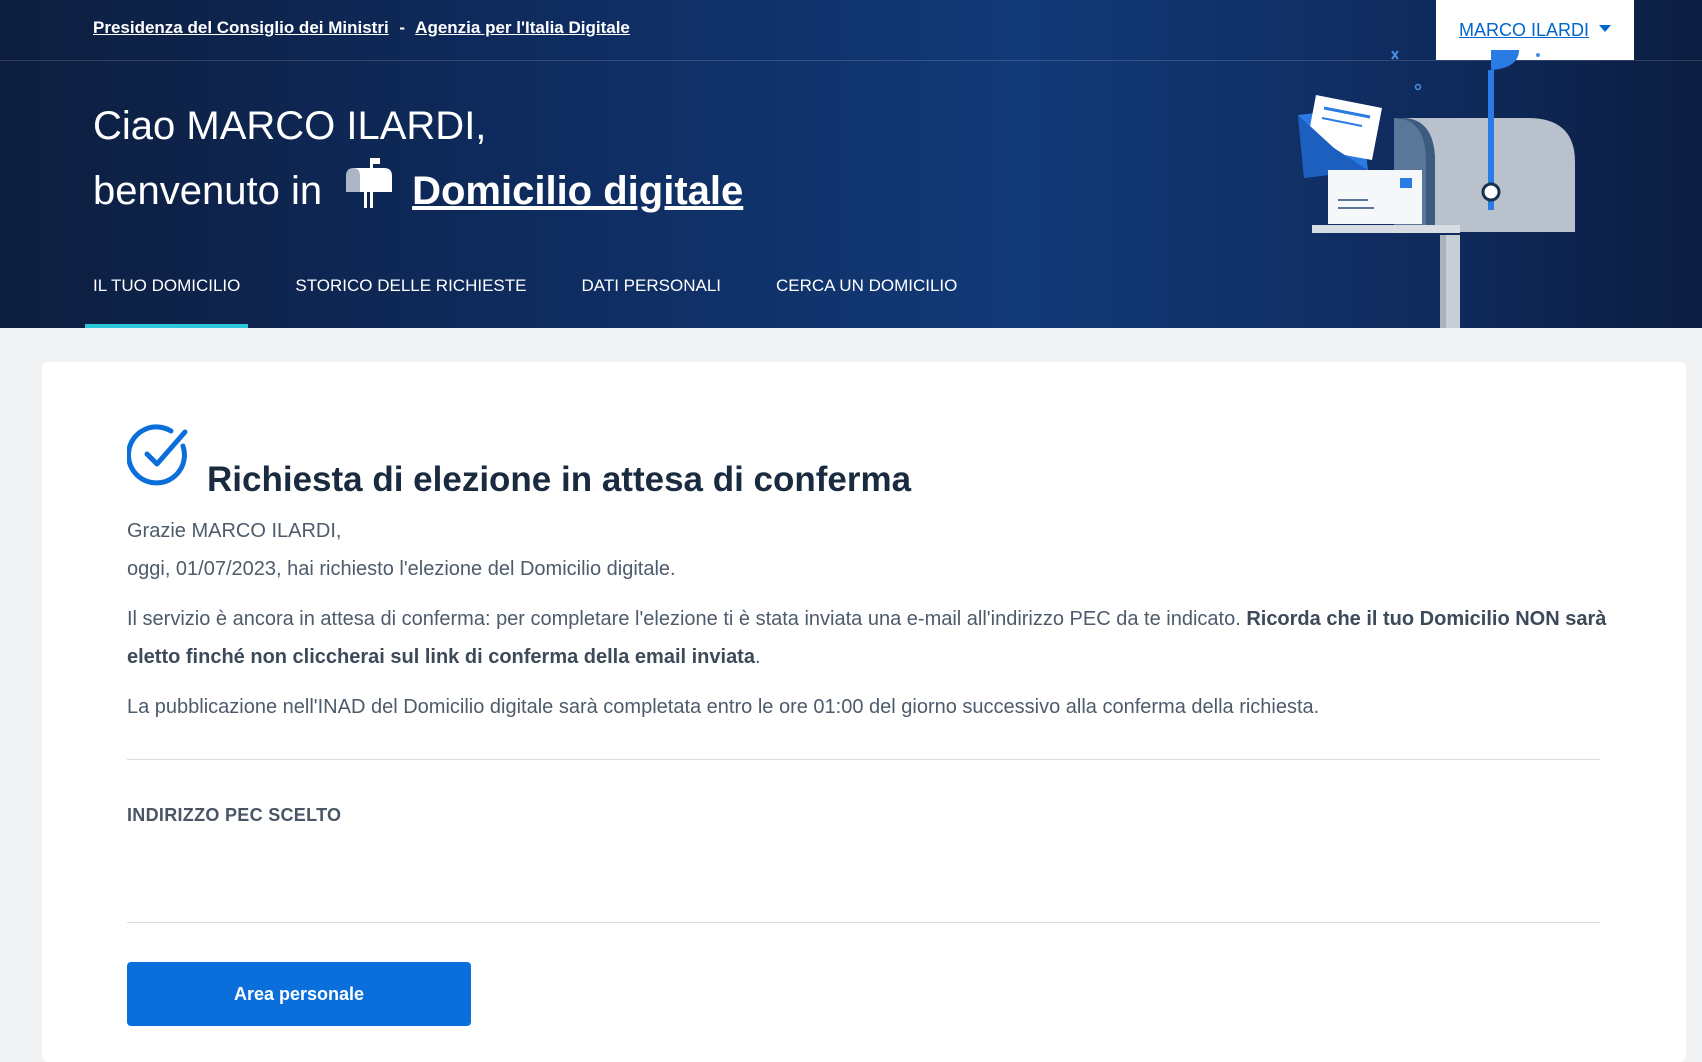 This screenshot has width=1702, height=1062. What do you see at coordinates (577, 191) in the screenshot?
I see `brand-link: Domicilio digitale` at bounding box center [577, 191].